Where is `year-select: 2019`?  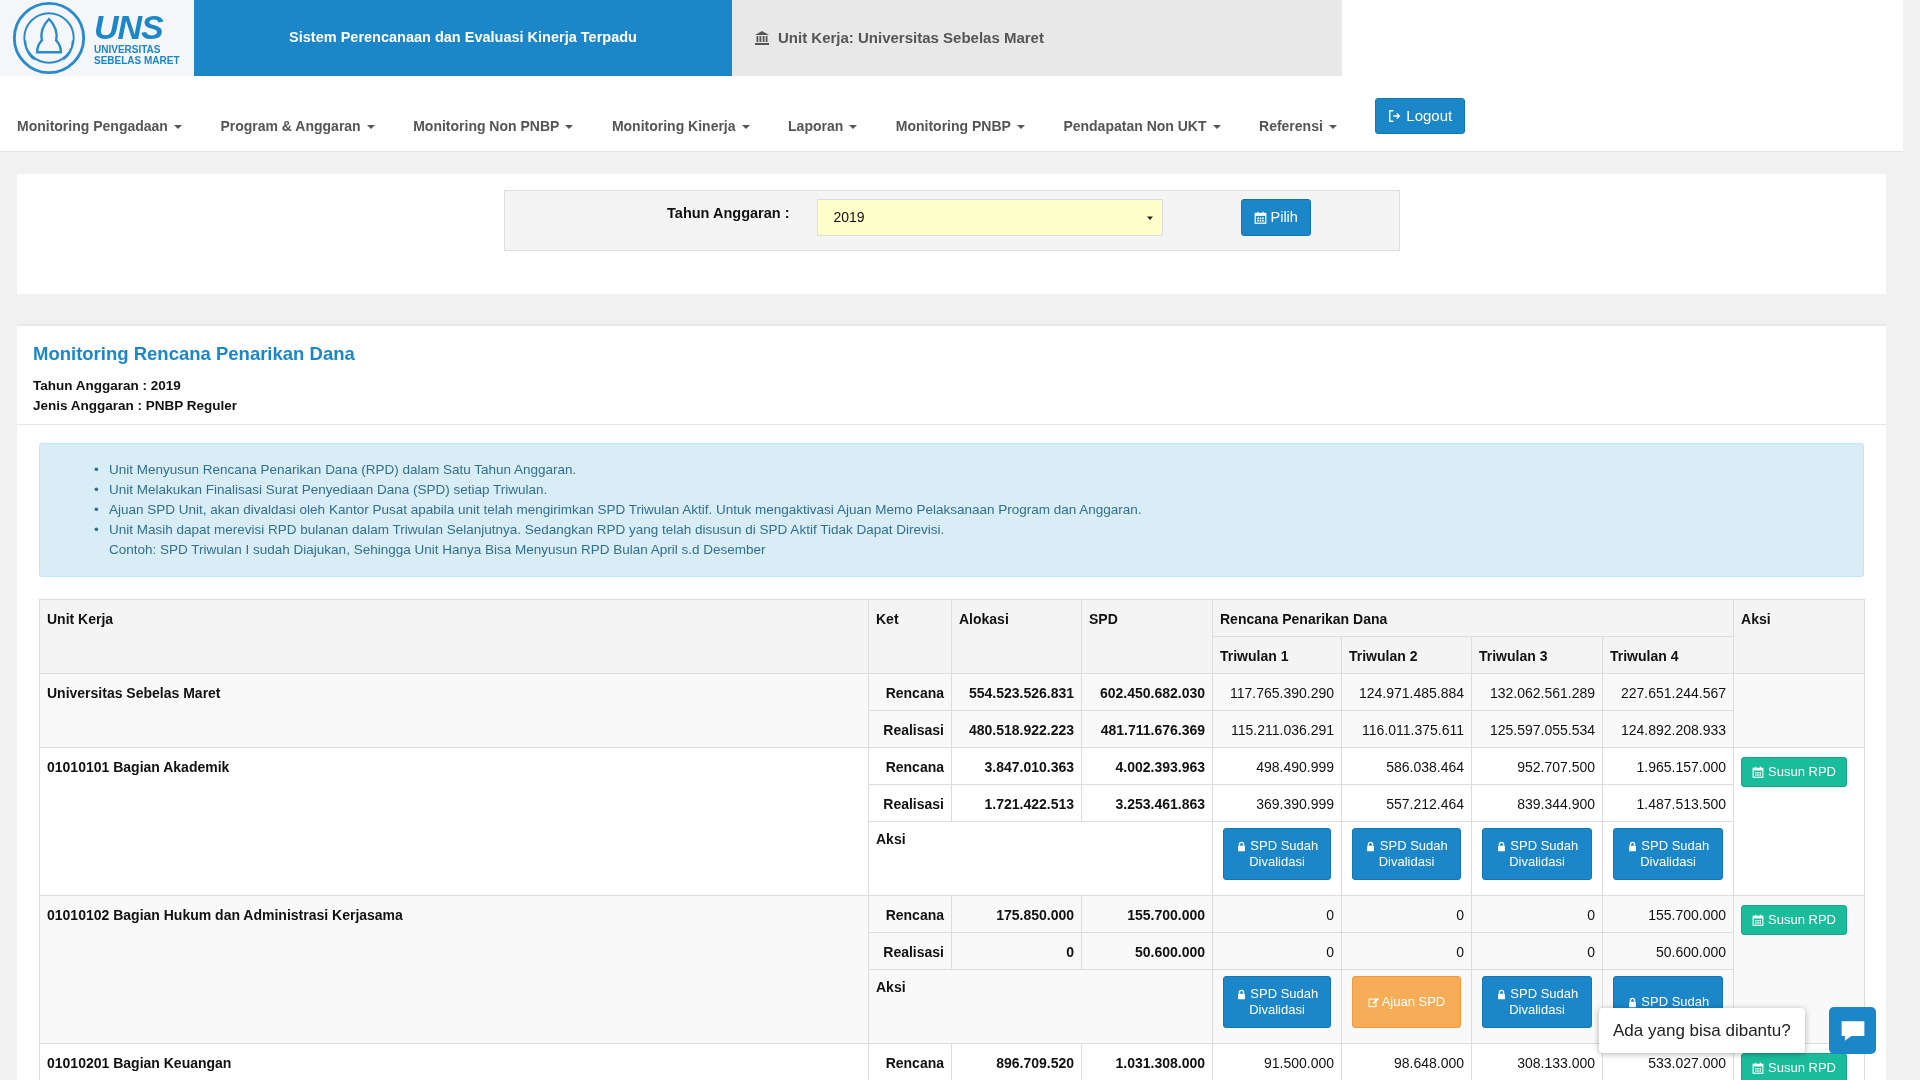
year-select: 2019 is located at coordinates (989, 217).